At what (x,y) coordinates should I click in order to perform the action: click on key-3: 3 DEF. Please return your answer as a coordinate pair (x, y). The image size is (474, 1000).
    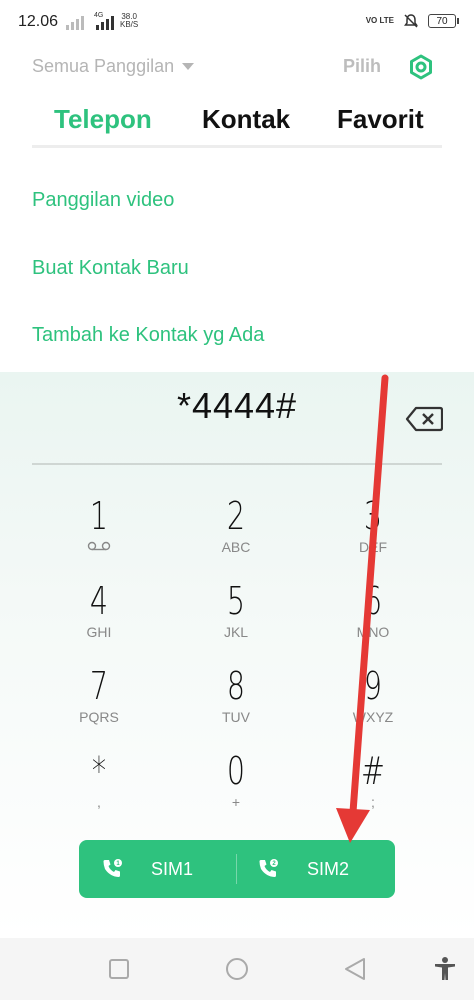
    Looking at the image, I should click on (373, 530).